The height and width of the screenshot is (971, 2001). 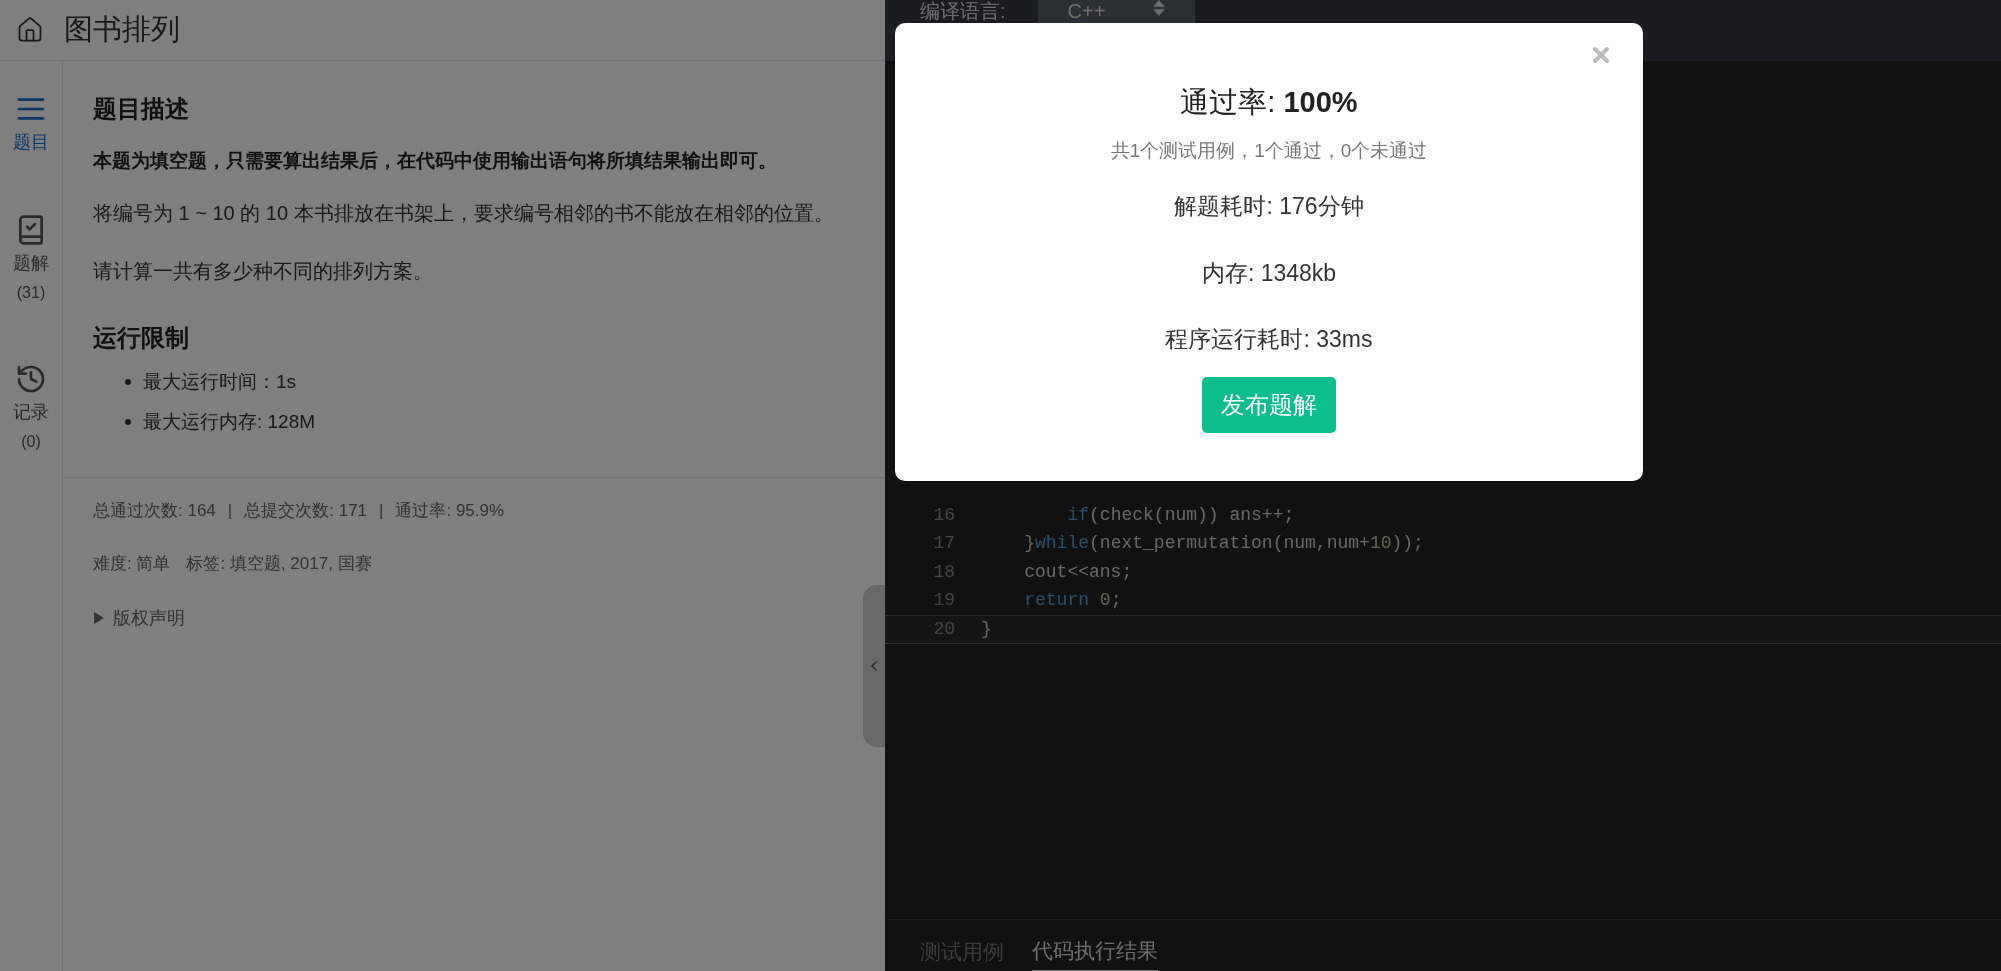 I want to click on result-text: 程序运行耗时: 33ms, so click(x=1269, y=339).